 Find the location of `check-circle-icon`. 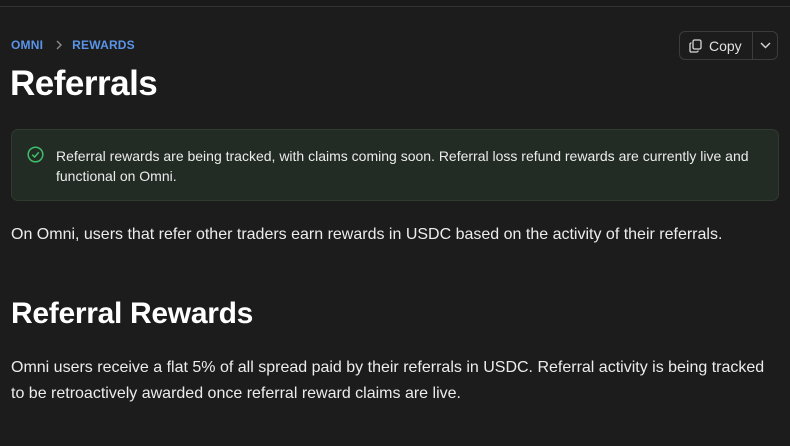

check-circle-icon is located at coordinates (35, 157).